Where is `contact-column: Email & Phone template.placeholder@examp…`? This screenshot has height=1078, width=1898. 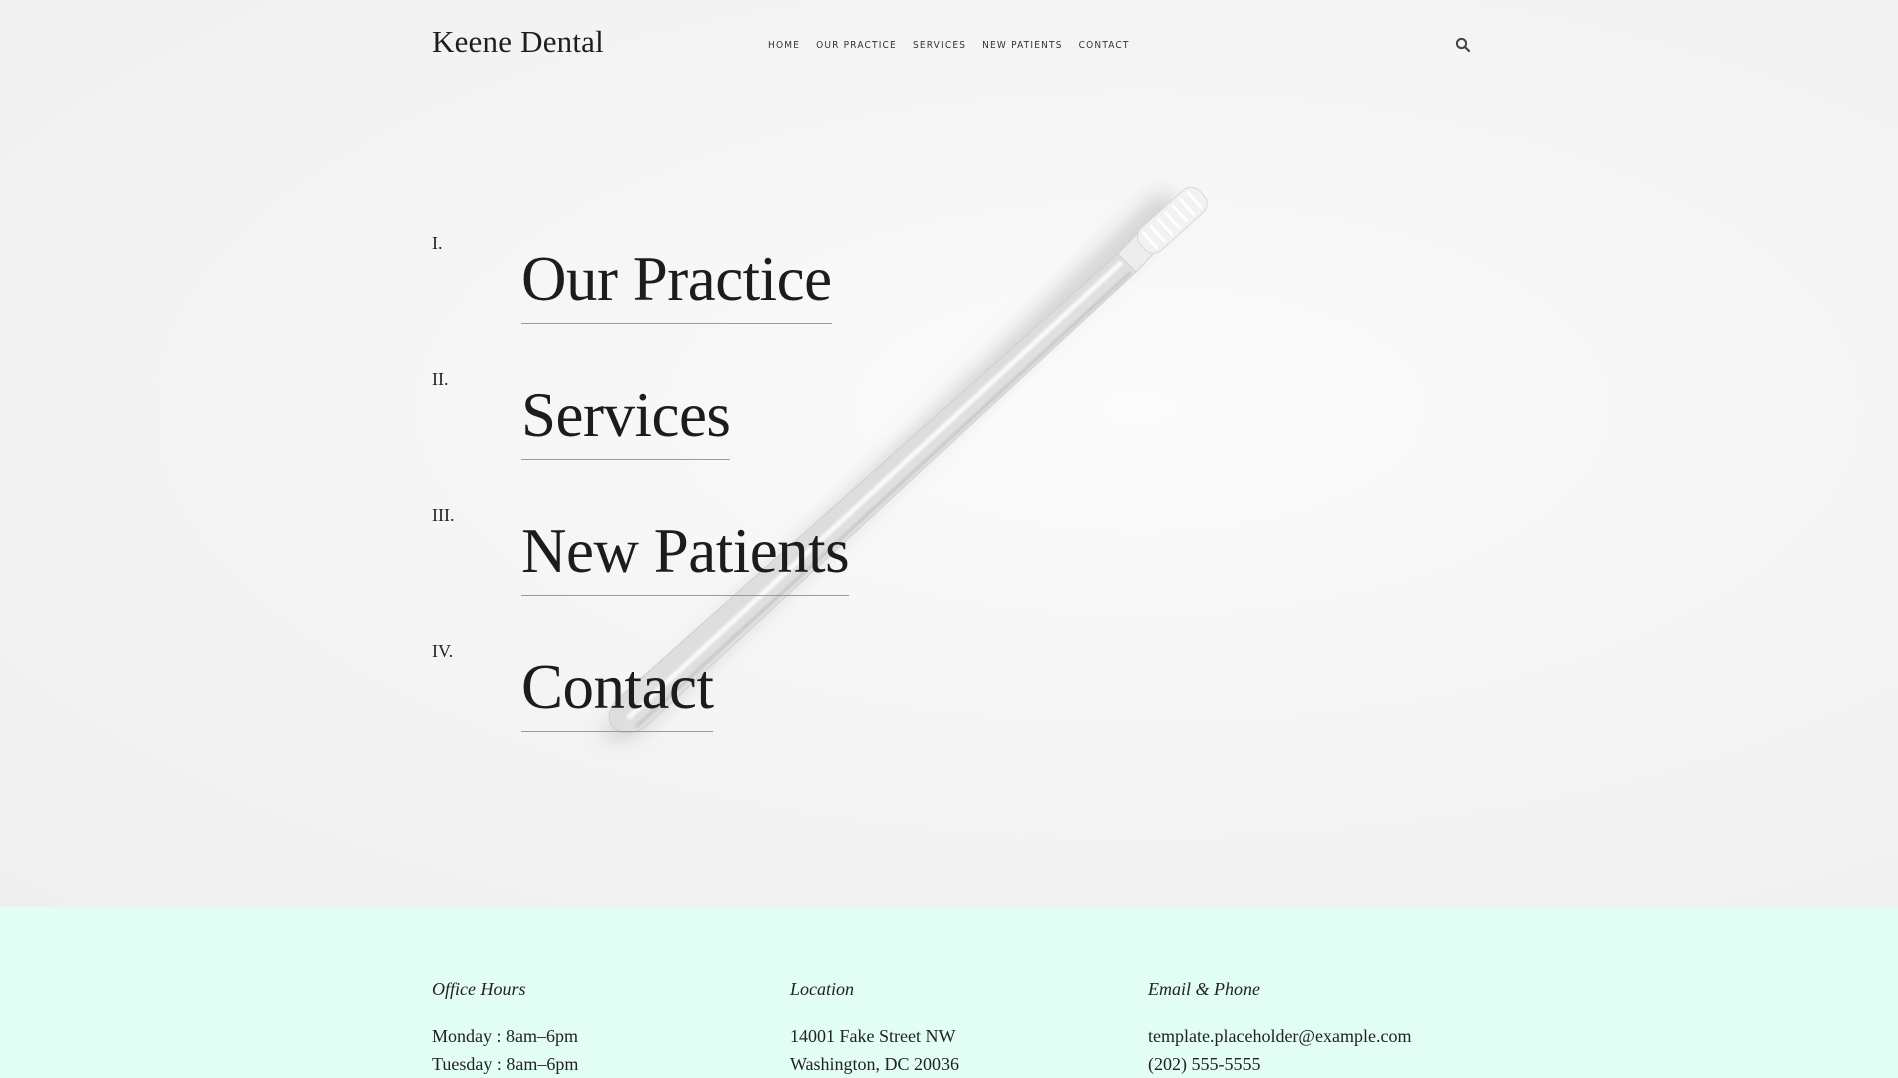 contact-column: Email & Phone template.placeholder@examp… is located at coordinates (1318, 1028).